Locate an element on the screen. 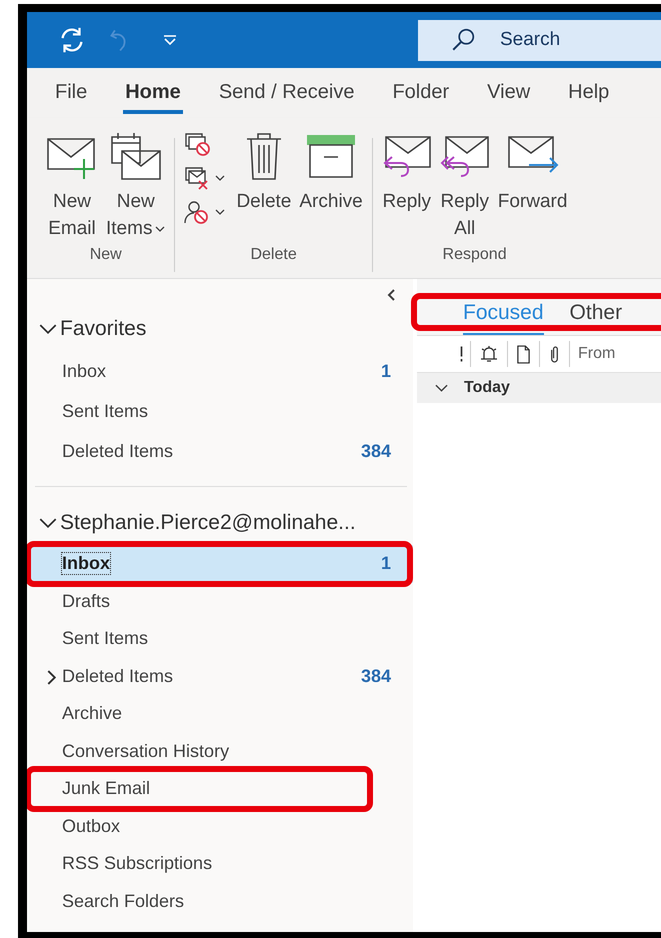 Image resolution: width=661 pixels, height=938 pixels. search-icon is located at coordinates (463, 39).